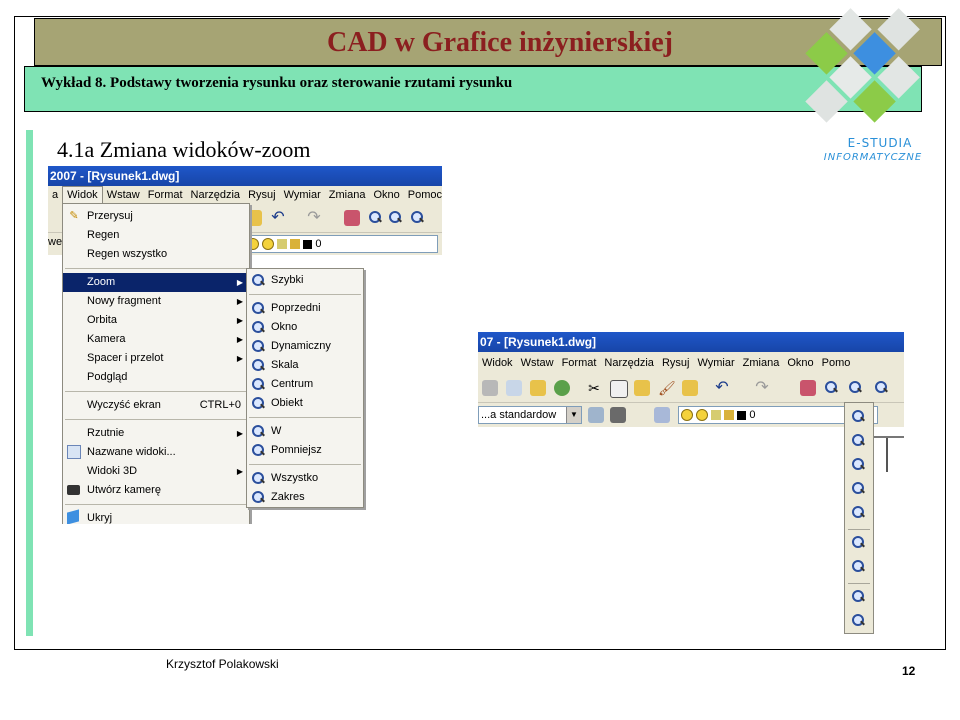 The image size is (960, 720). I want to click on plot-preview-icon, so click(514, 388).